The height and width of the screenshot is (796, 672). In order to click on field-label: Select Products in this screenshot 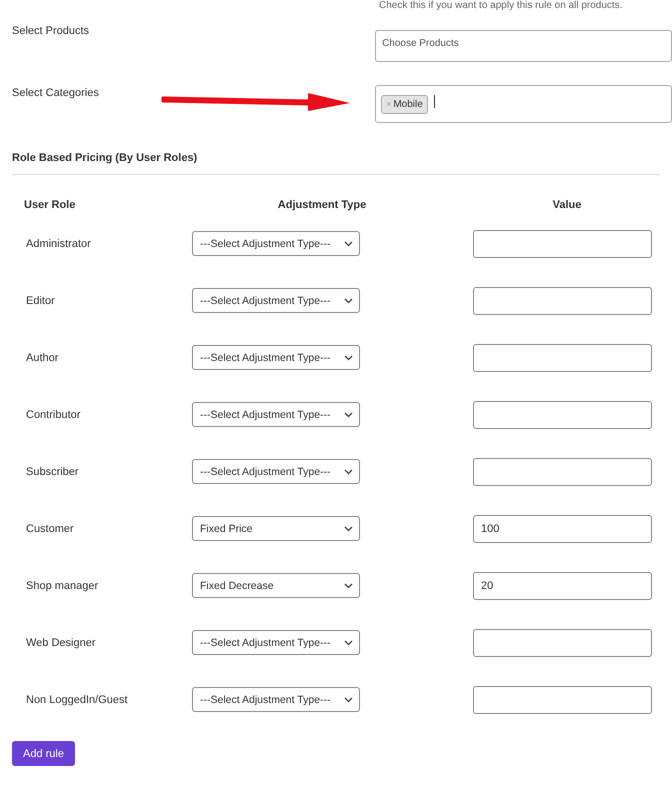, I will do `click(51, 31)`.